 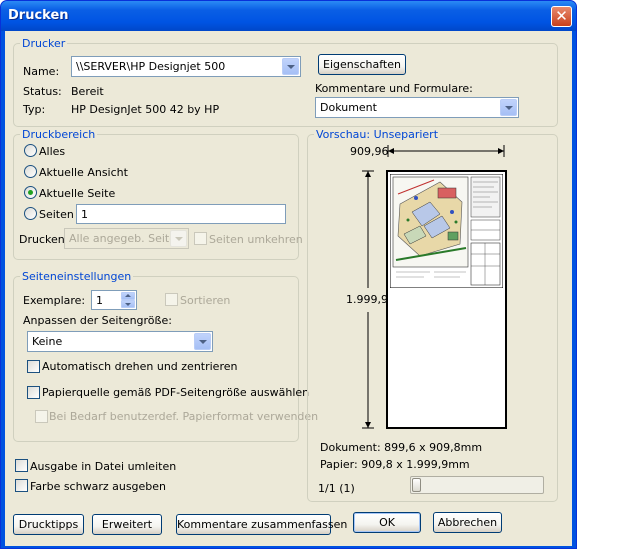 I want to click on type-label: Typ:, so click(x=34, y=109).